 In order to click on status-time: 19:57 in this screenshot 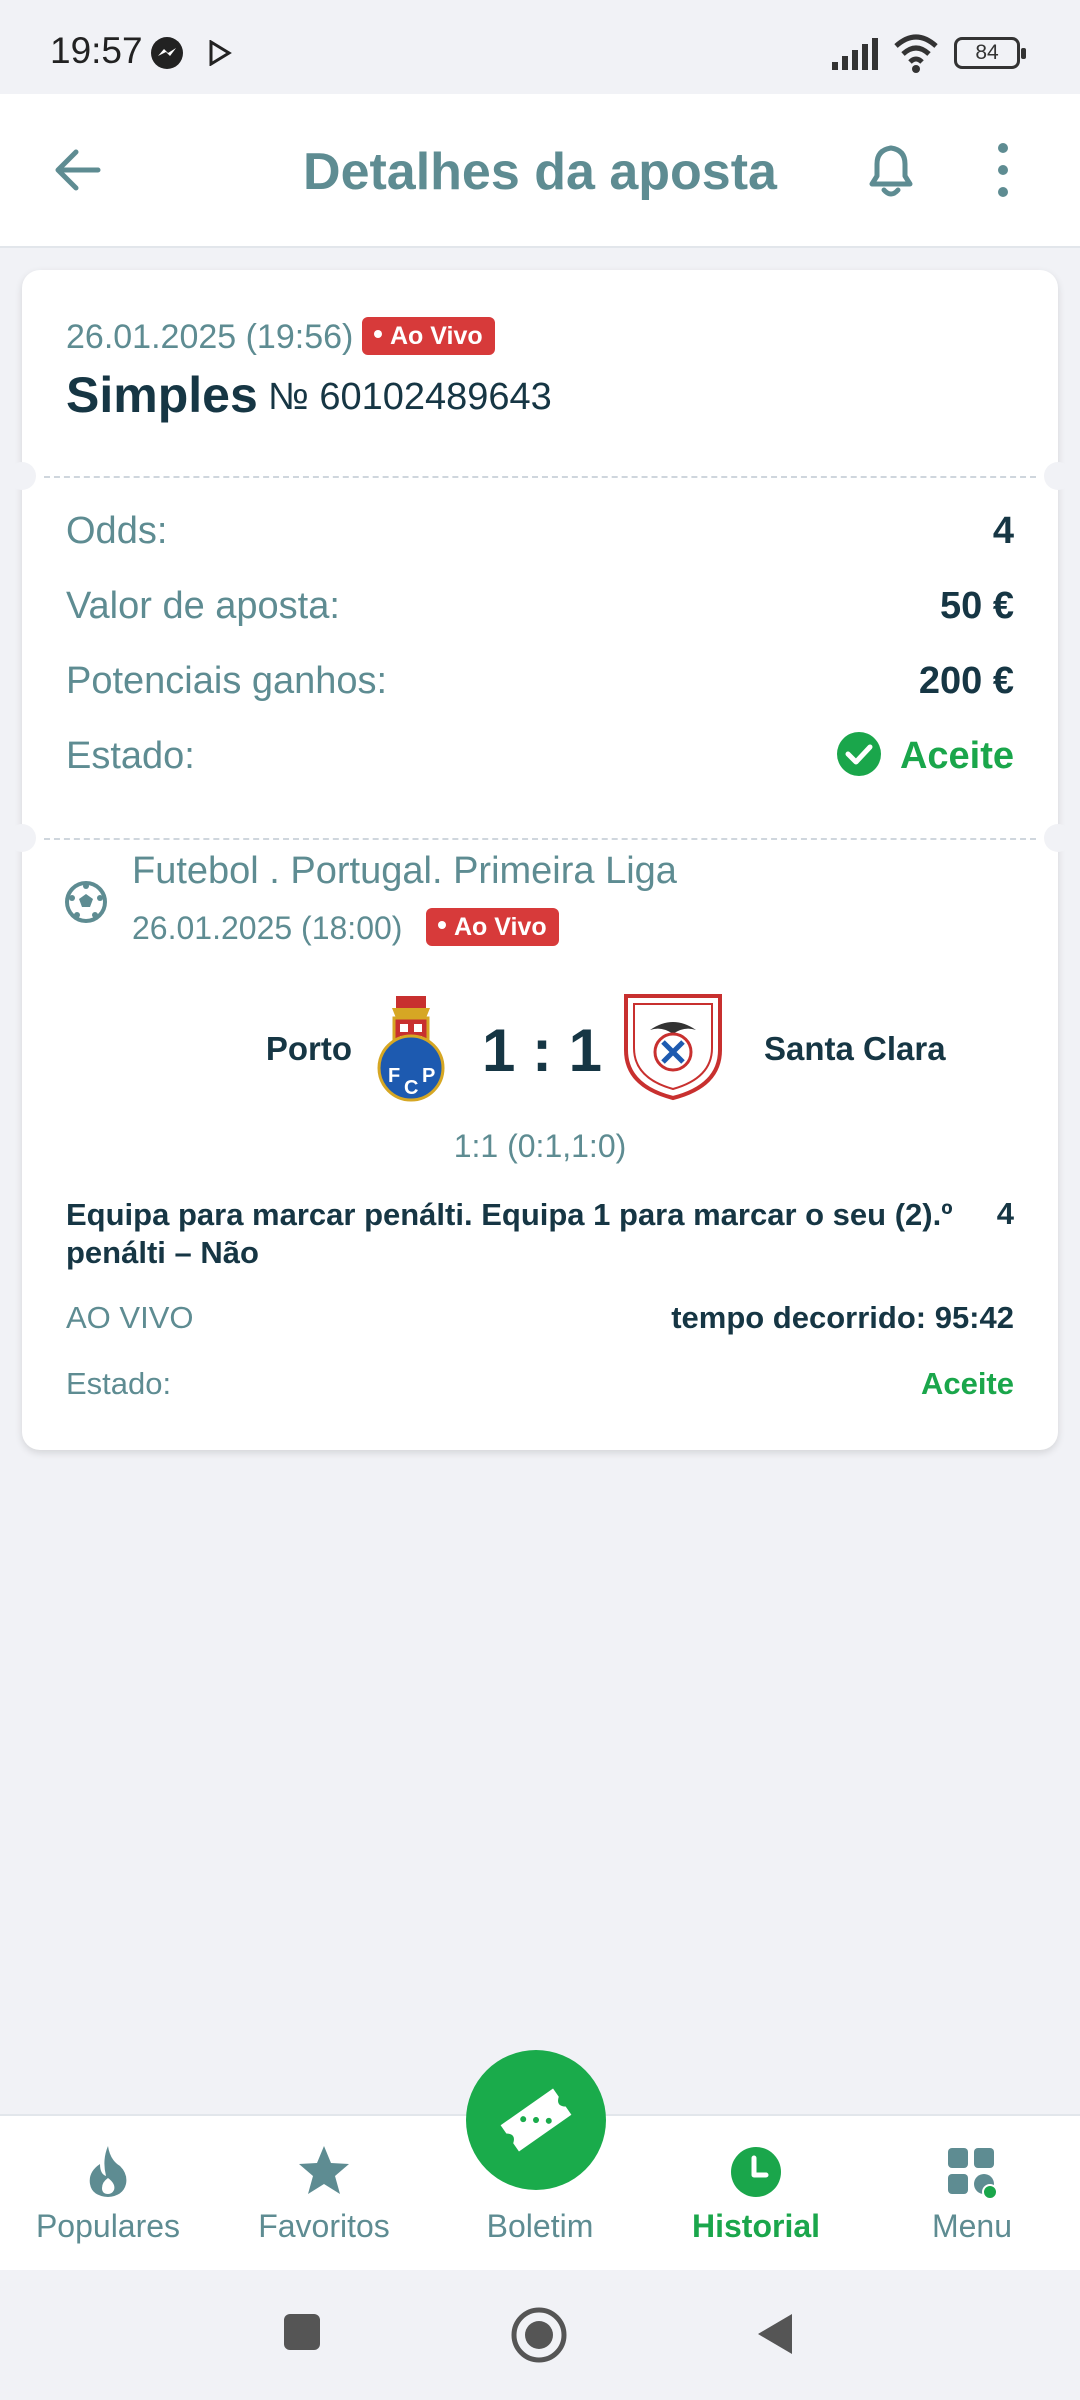, I will do `click(96, 50)`.